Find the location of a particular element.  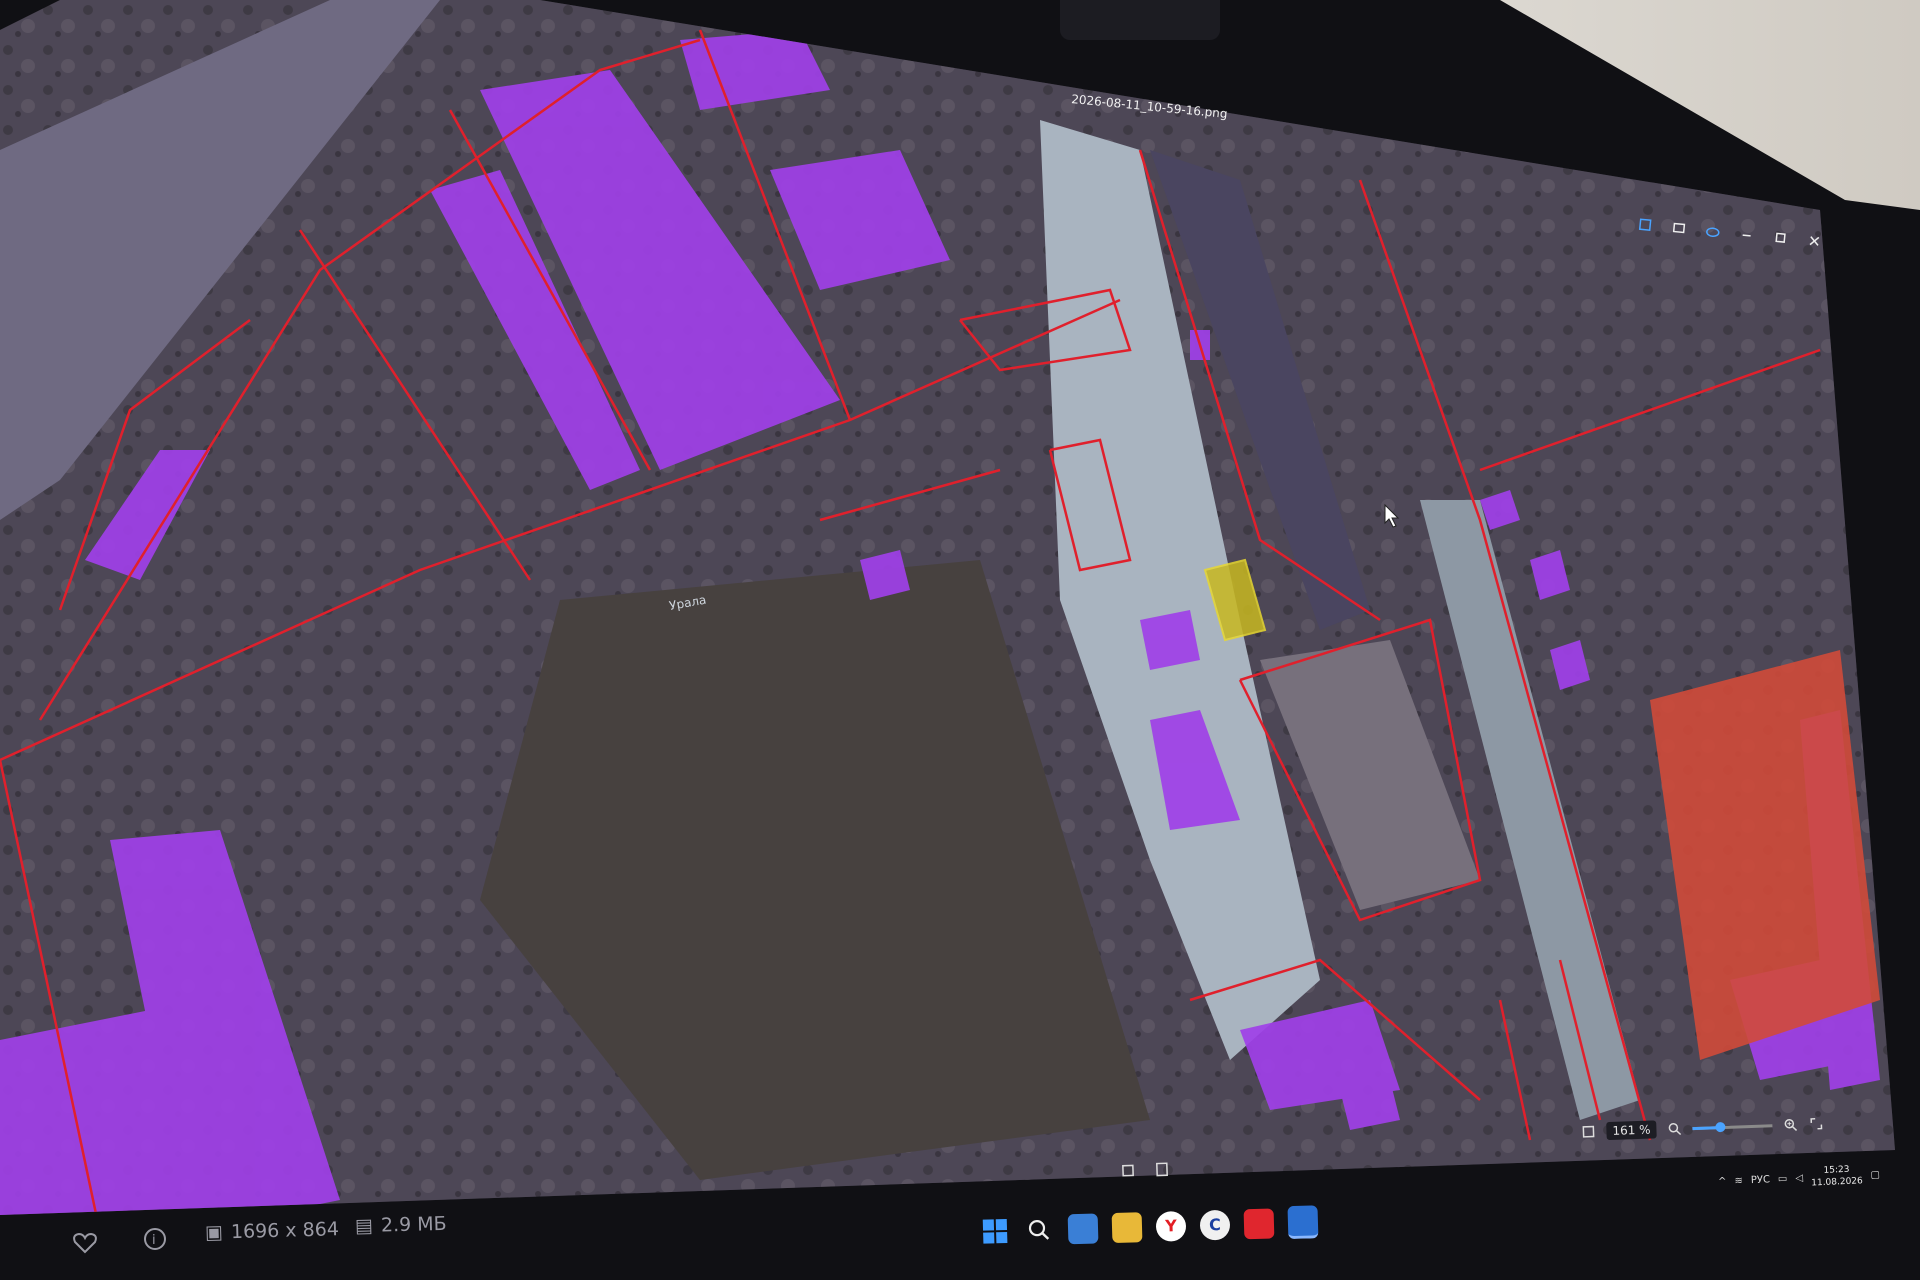

bottom-tools is located at coordinates (1145, 1170).